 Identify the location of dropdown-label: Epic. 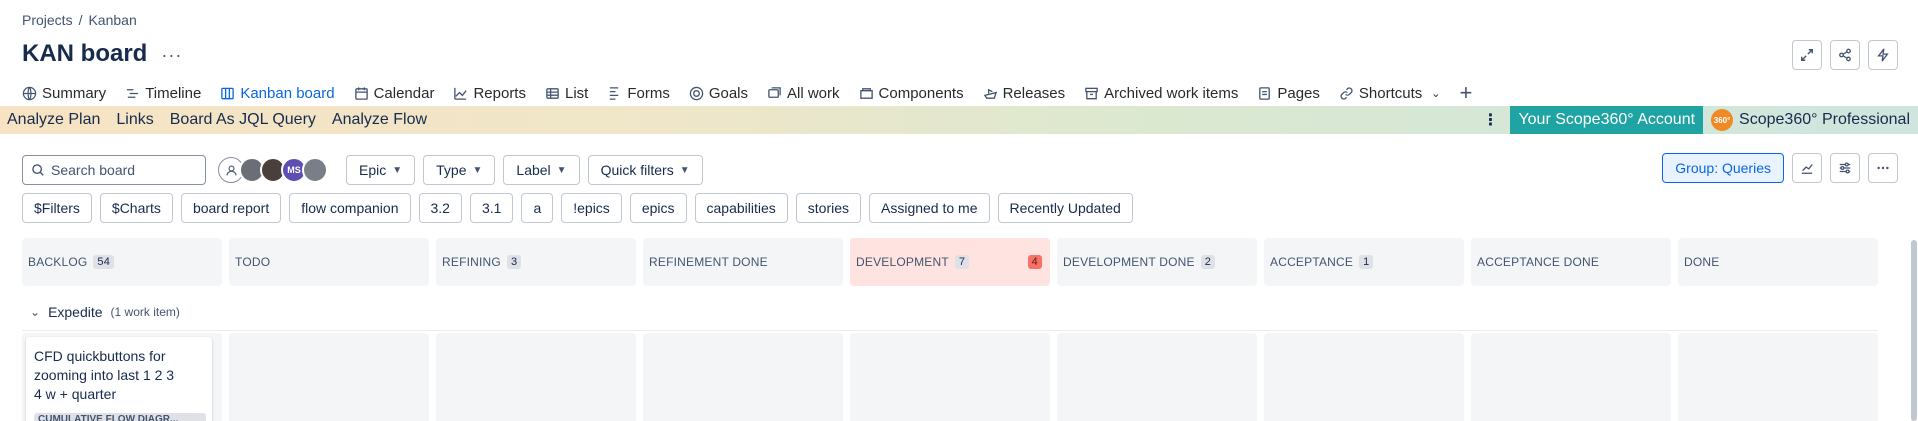
(373, 170).